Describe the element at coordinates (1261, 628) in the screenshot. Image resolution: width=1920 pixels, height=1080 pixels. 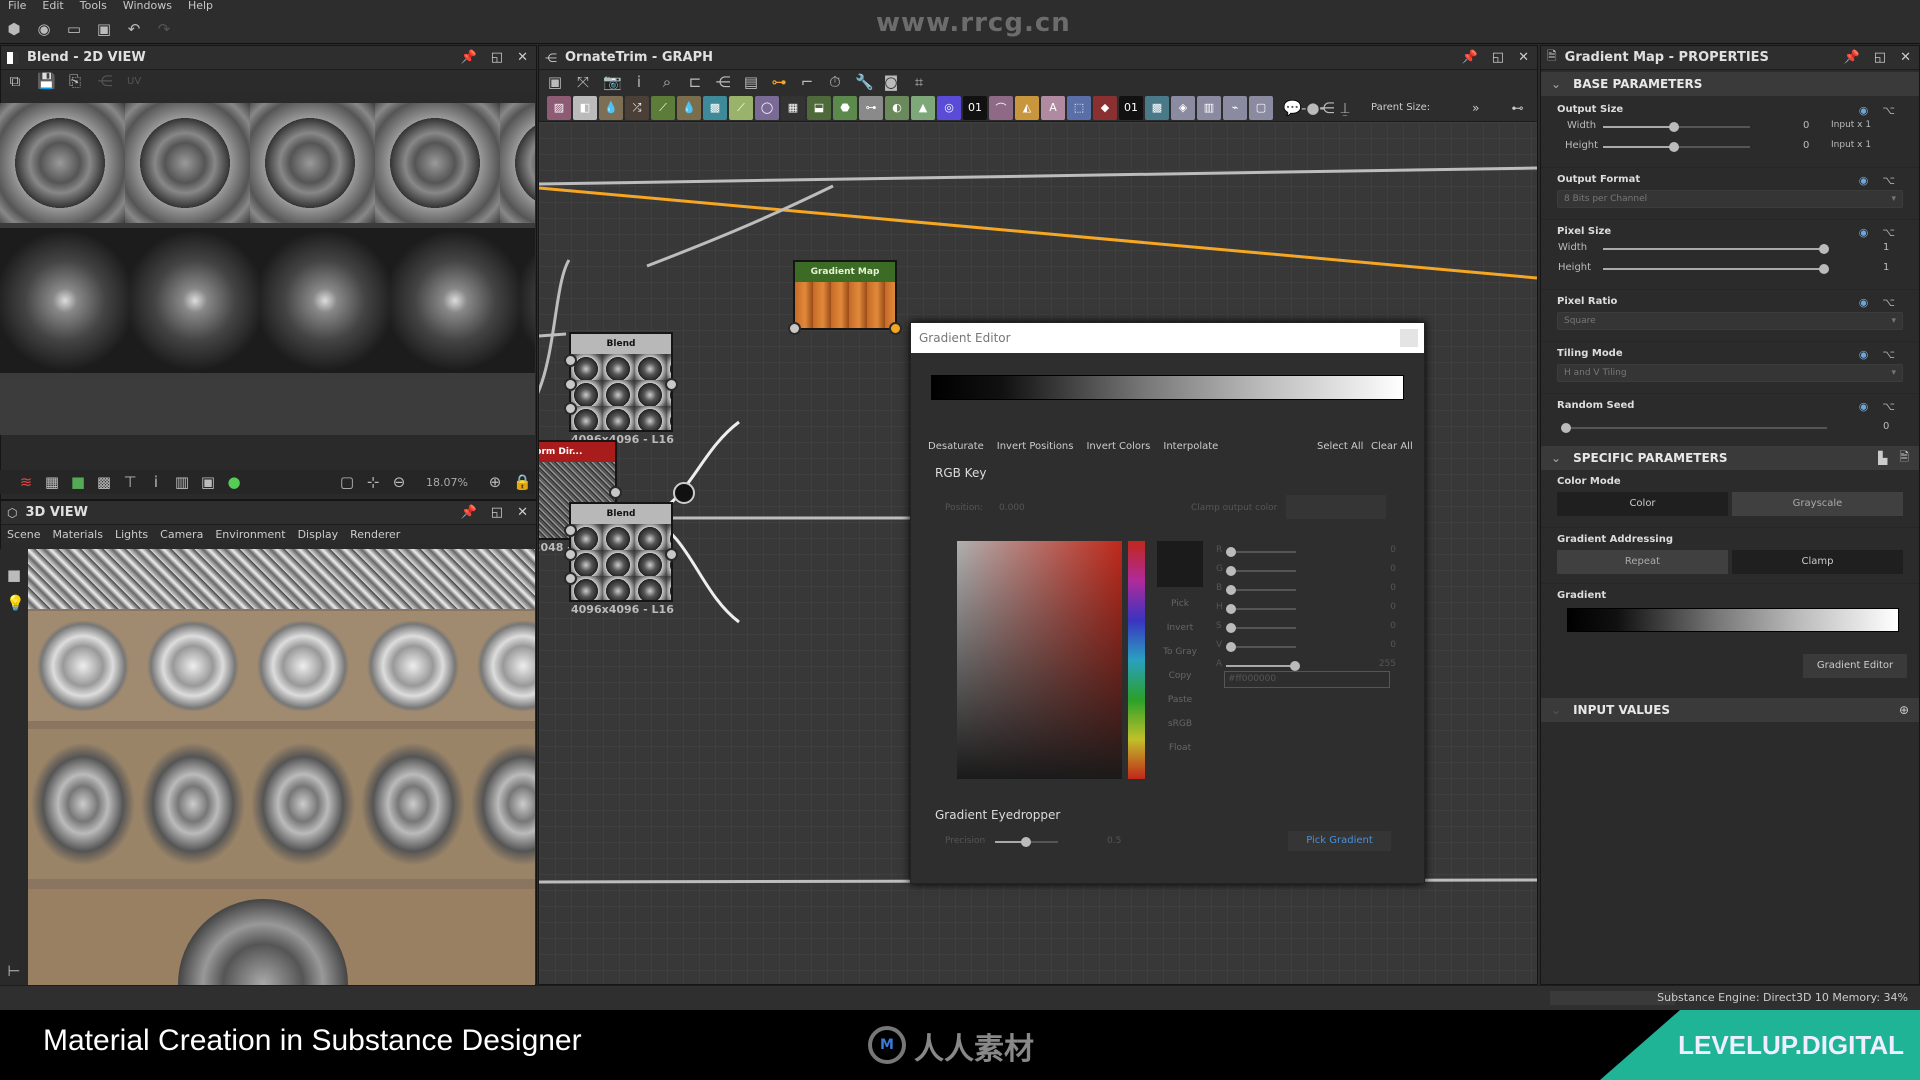
I see `channel-slider-s` at that location.